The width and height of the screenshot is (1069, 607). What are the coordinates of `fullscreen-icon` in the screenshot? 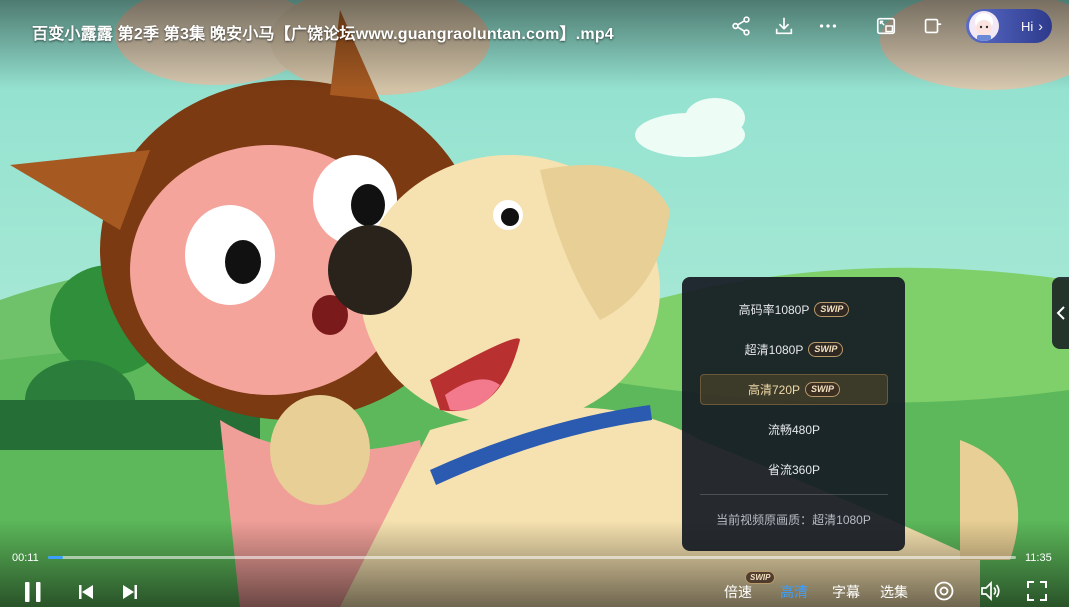 It's located at (1037, 591).